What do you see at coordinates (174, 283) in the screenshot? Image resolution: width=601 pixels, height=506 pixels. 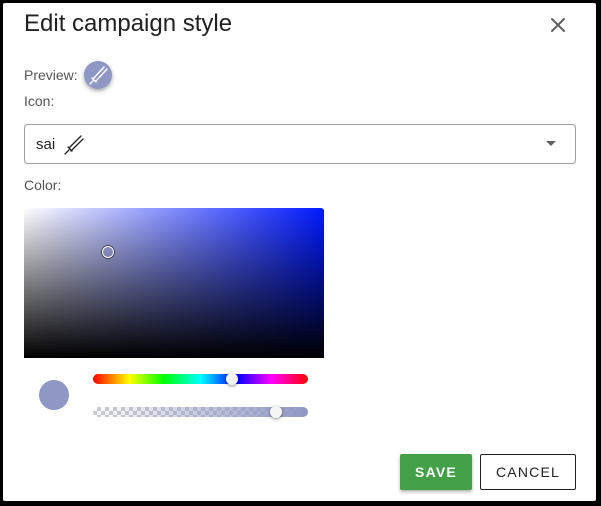 I see `saturation-value-picker` at bounding box center [174, 283].